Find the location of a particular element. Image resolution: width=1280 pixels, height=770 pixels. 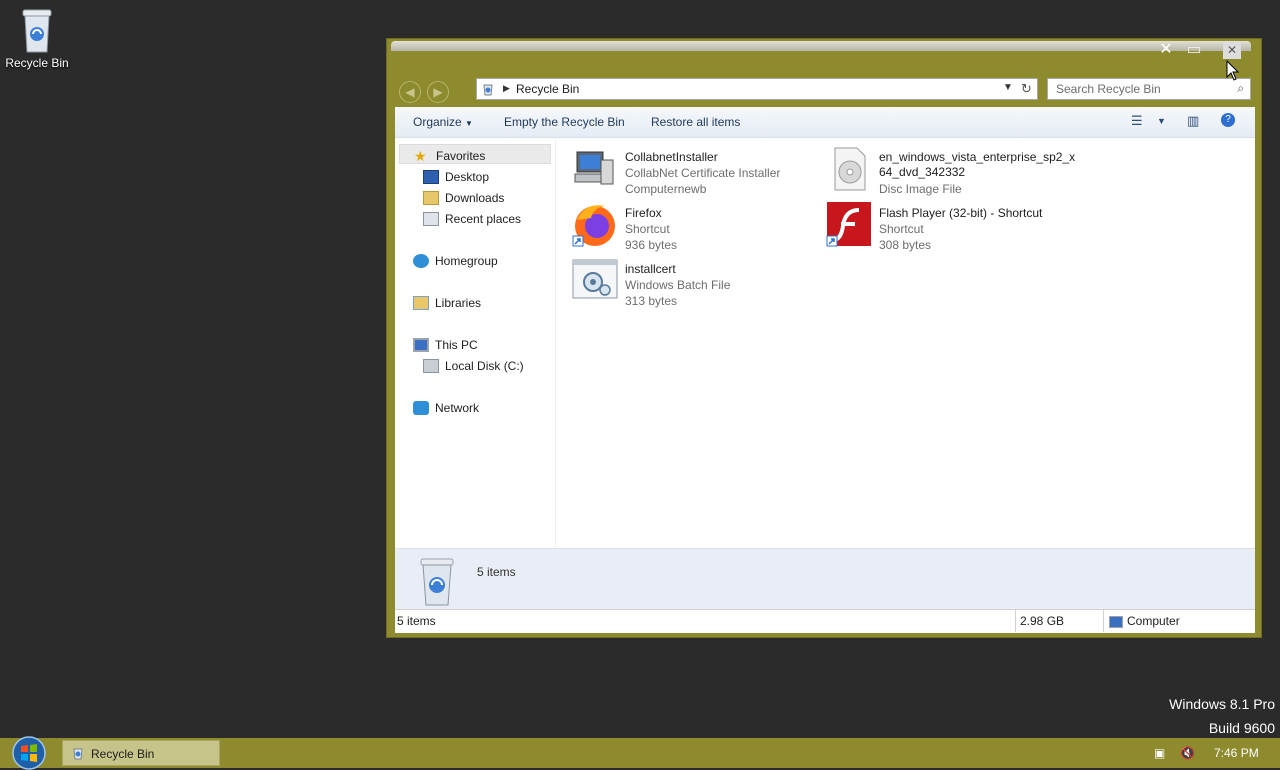

watermark-build: Build 9600 is located at coordinates (1241, 728).